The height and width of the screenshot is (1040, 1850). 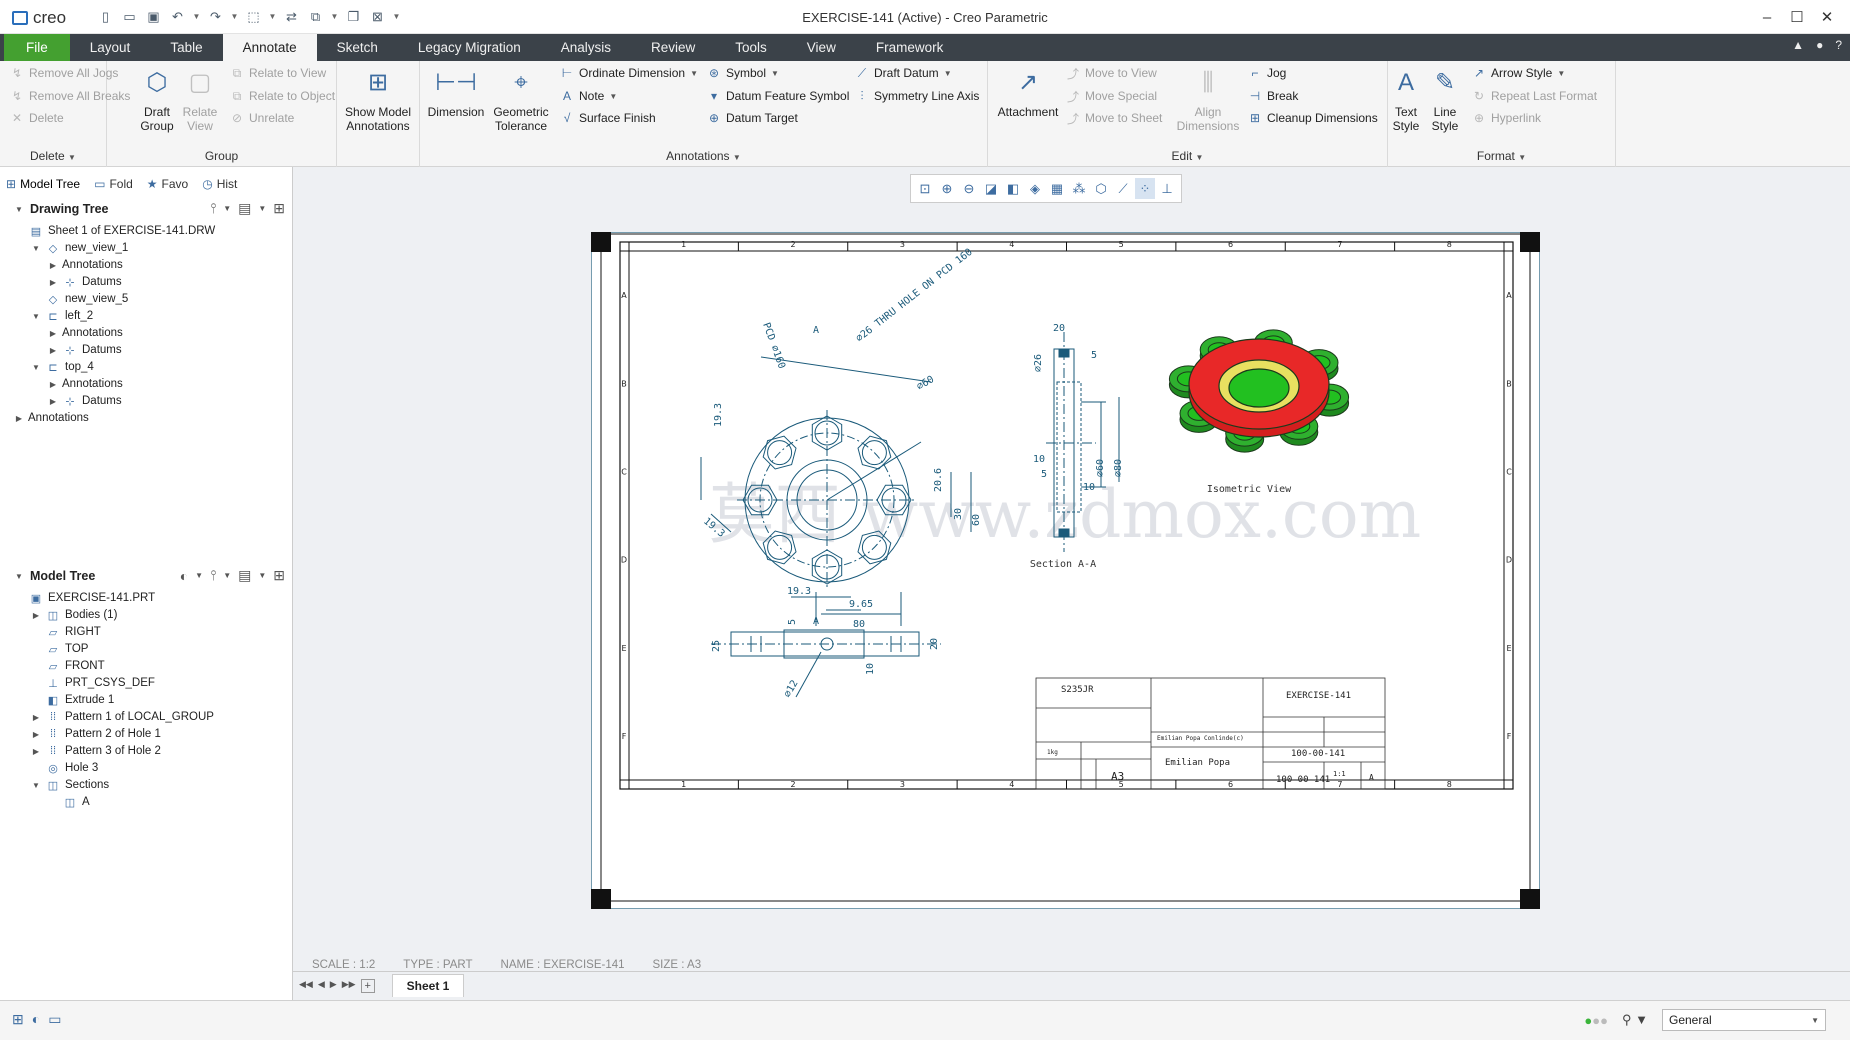 I want to click on annotations-group-label: Annotations ▼, so click(x=703, y=156).